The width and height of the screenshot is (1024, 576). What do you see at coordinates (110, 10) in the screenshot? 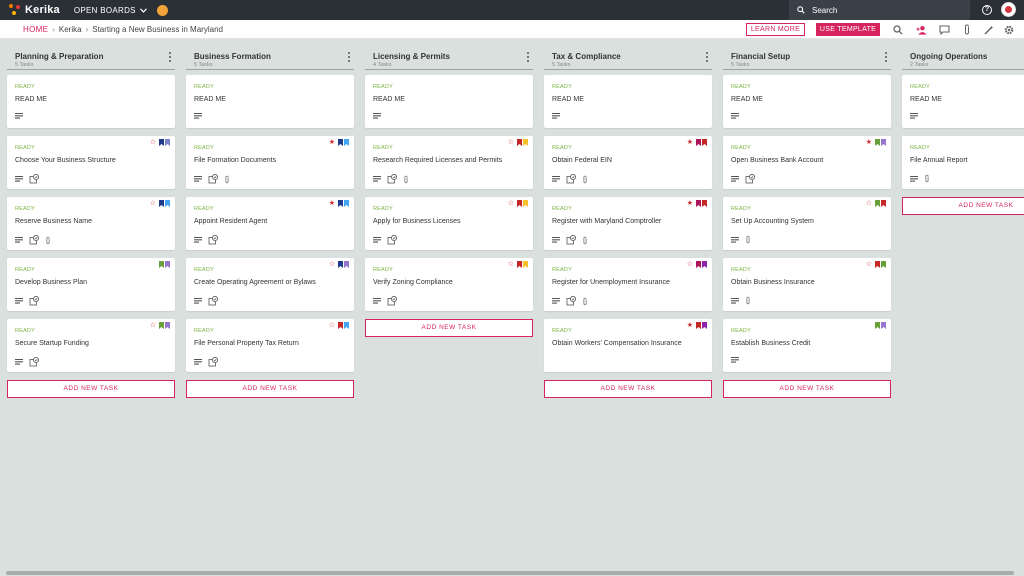
I see `open-boards-menu: OPEN BOARDS` at bounding box center [110, 10].